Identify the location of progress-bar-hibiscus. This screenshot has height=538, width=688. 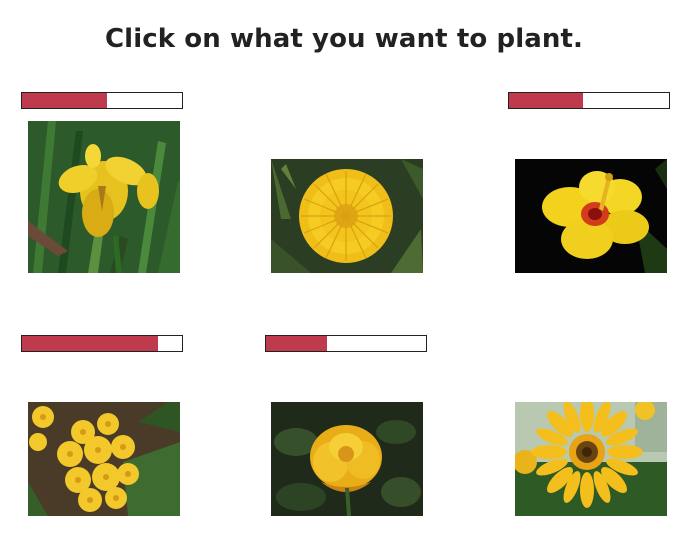
(589, 100).